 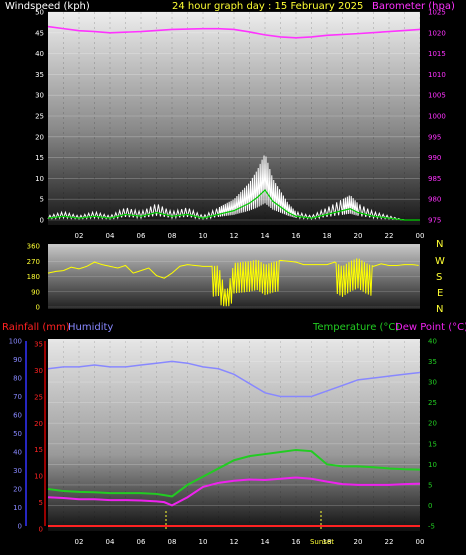 I want to click on humidity-y-tick-label: 10, so click(x=17, y=508).